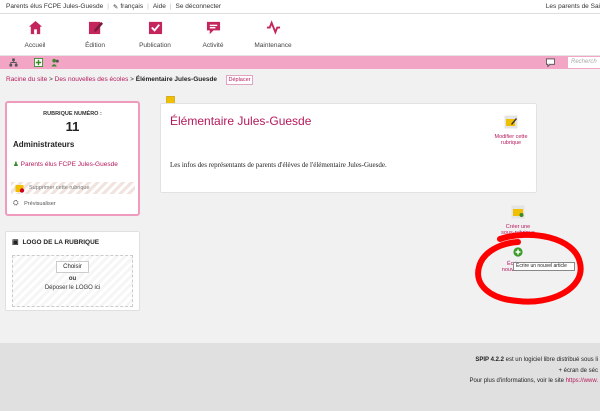 This screenshot has height=411, width=600. Describe the element at coordinates (511, 122) in the screenshot. I see `edit-folder-icon` at that location.